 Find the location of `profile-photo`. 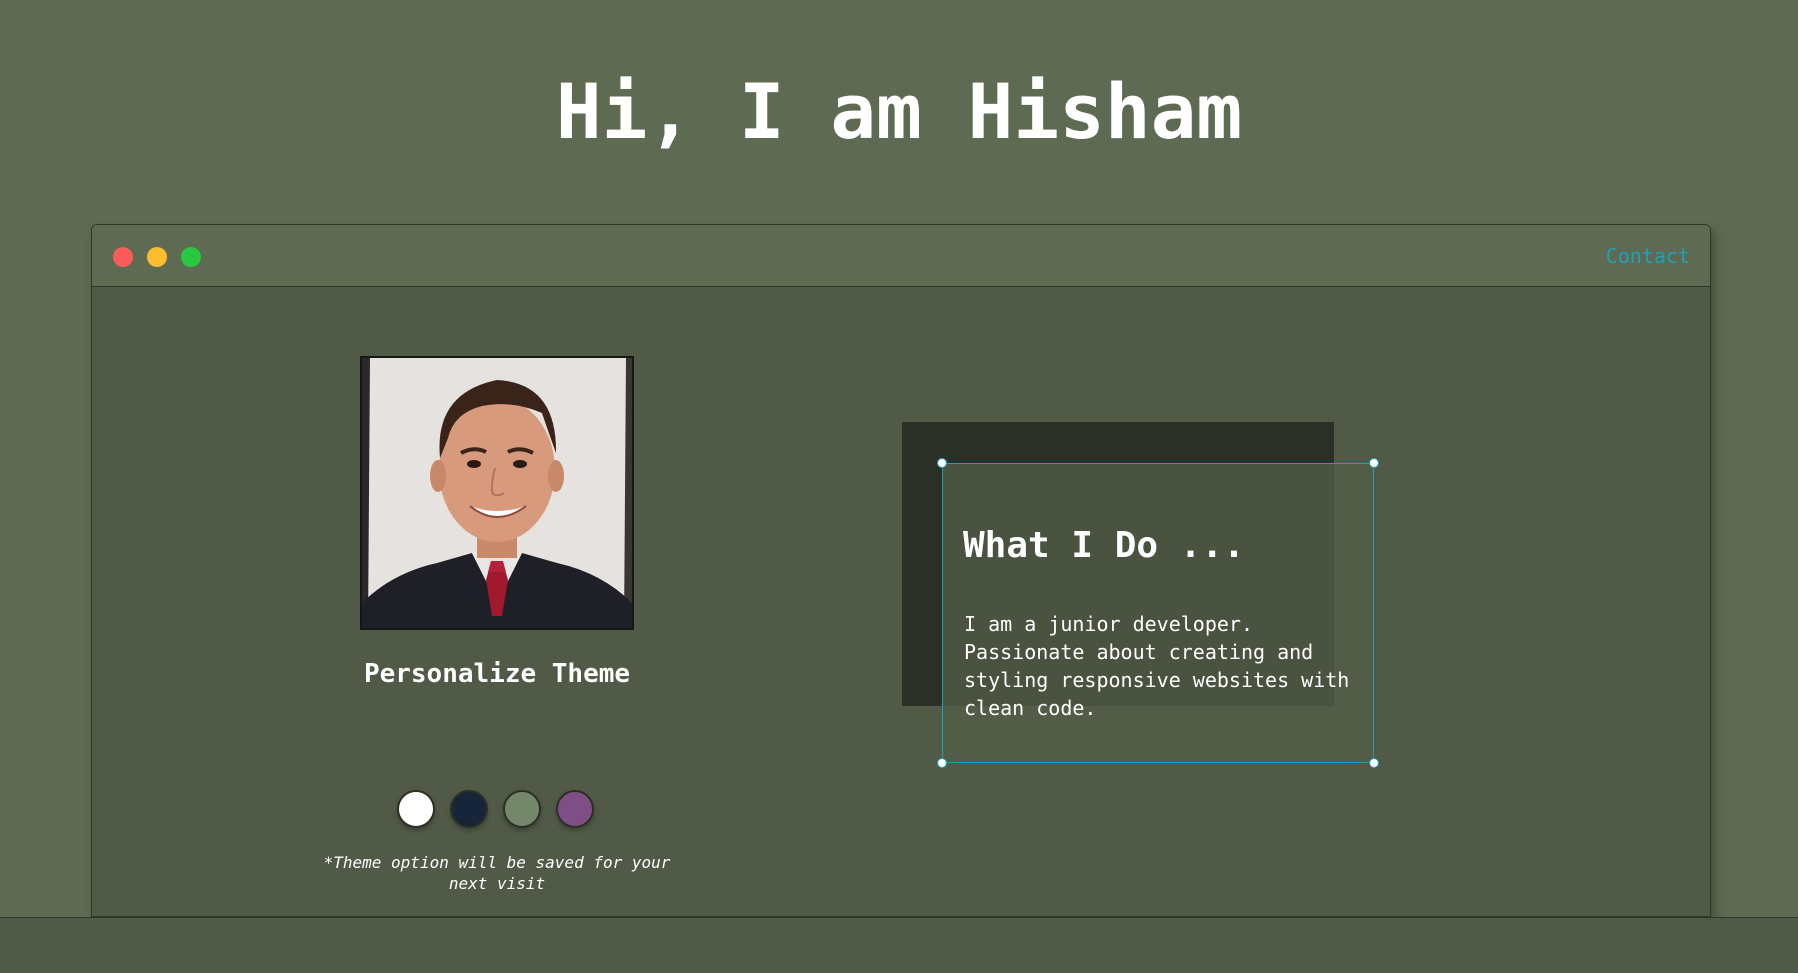

profile-photo is located at coordinates (497, 493).